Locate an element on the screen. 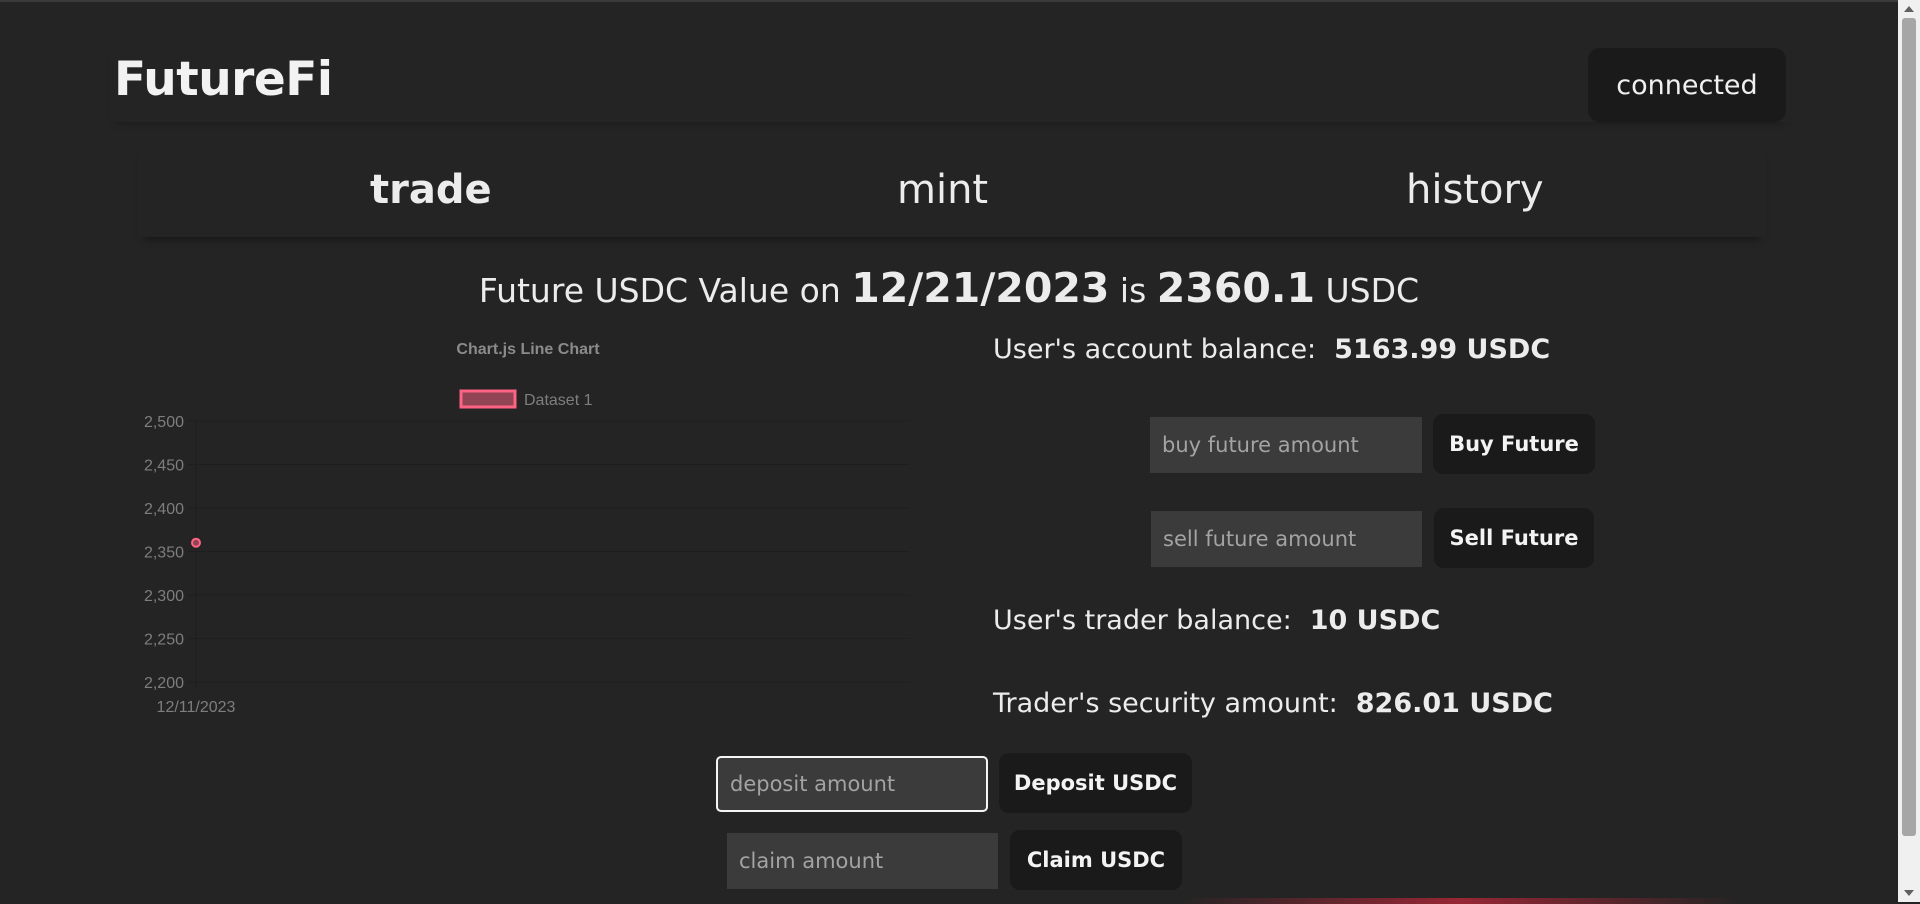 The image size is (1920, 904). tab-trade: trade is located at coordinates (431, 190).